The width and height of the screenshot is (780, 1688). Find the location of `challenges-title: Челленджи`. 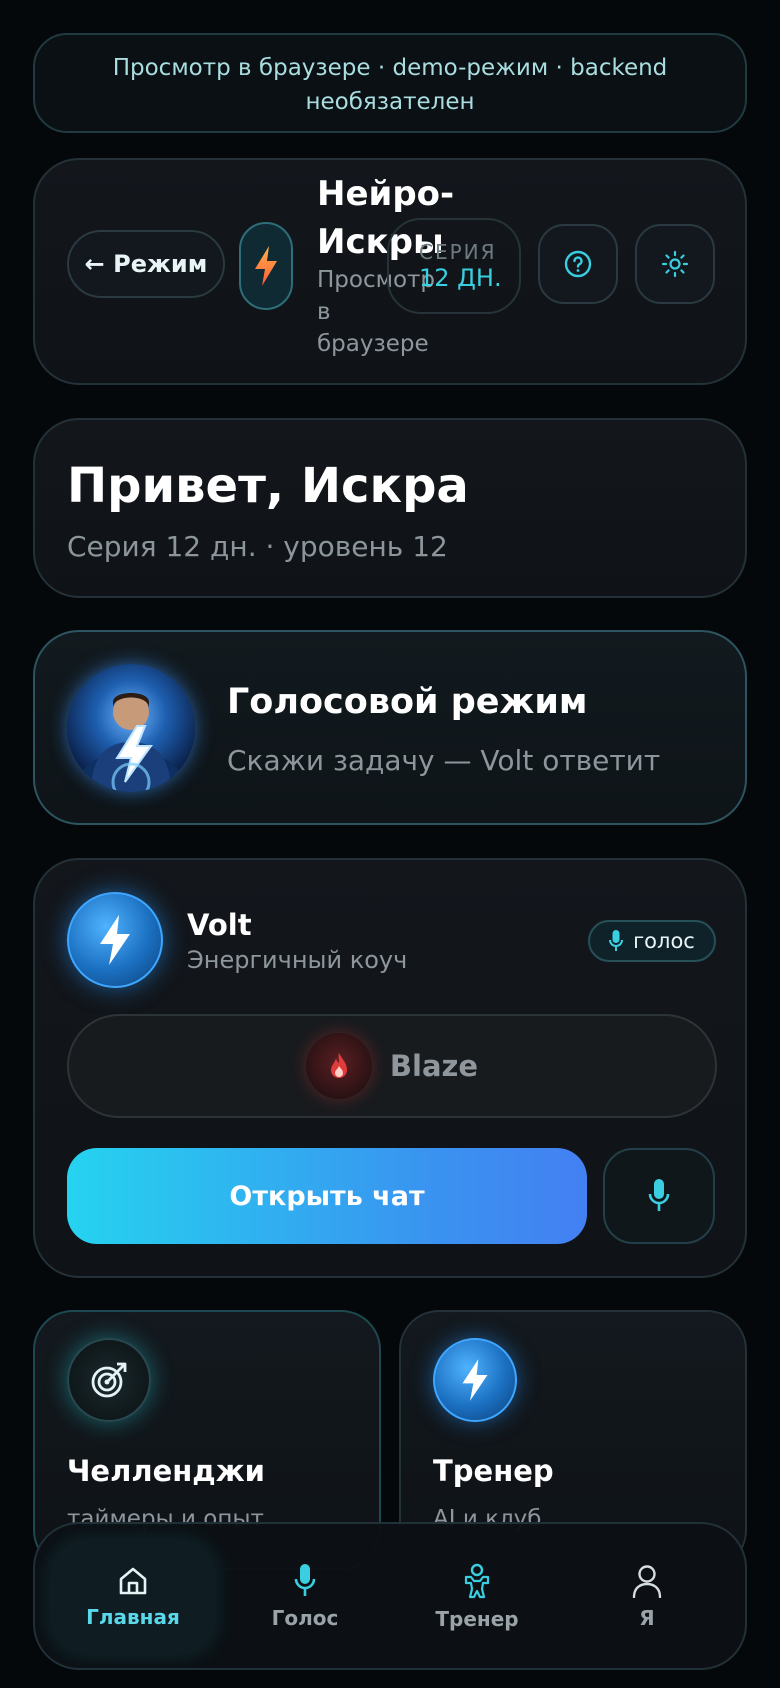

challenges-title: Челленджи is located at coordinates (166, 1471).